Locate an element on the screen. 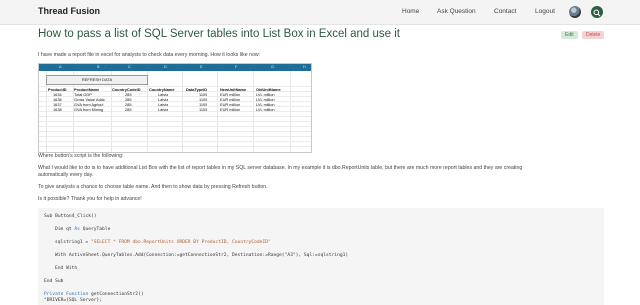  column-header: G is located at coordinates (272, 67).